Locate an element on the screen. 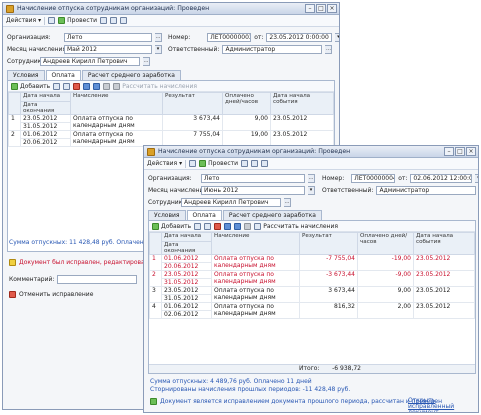 This screenshot has height=415, width=481. info-icon is located at coordinates (153, 401).